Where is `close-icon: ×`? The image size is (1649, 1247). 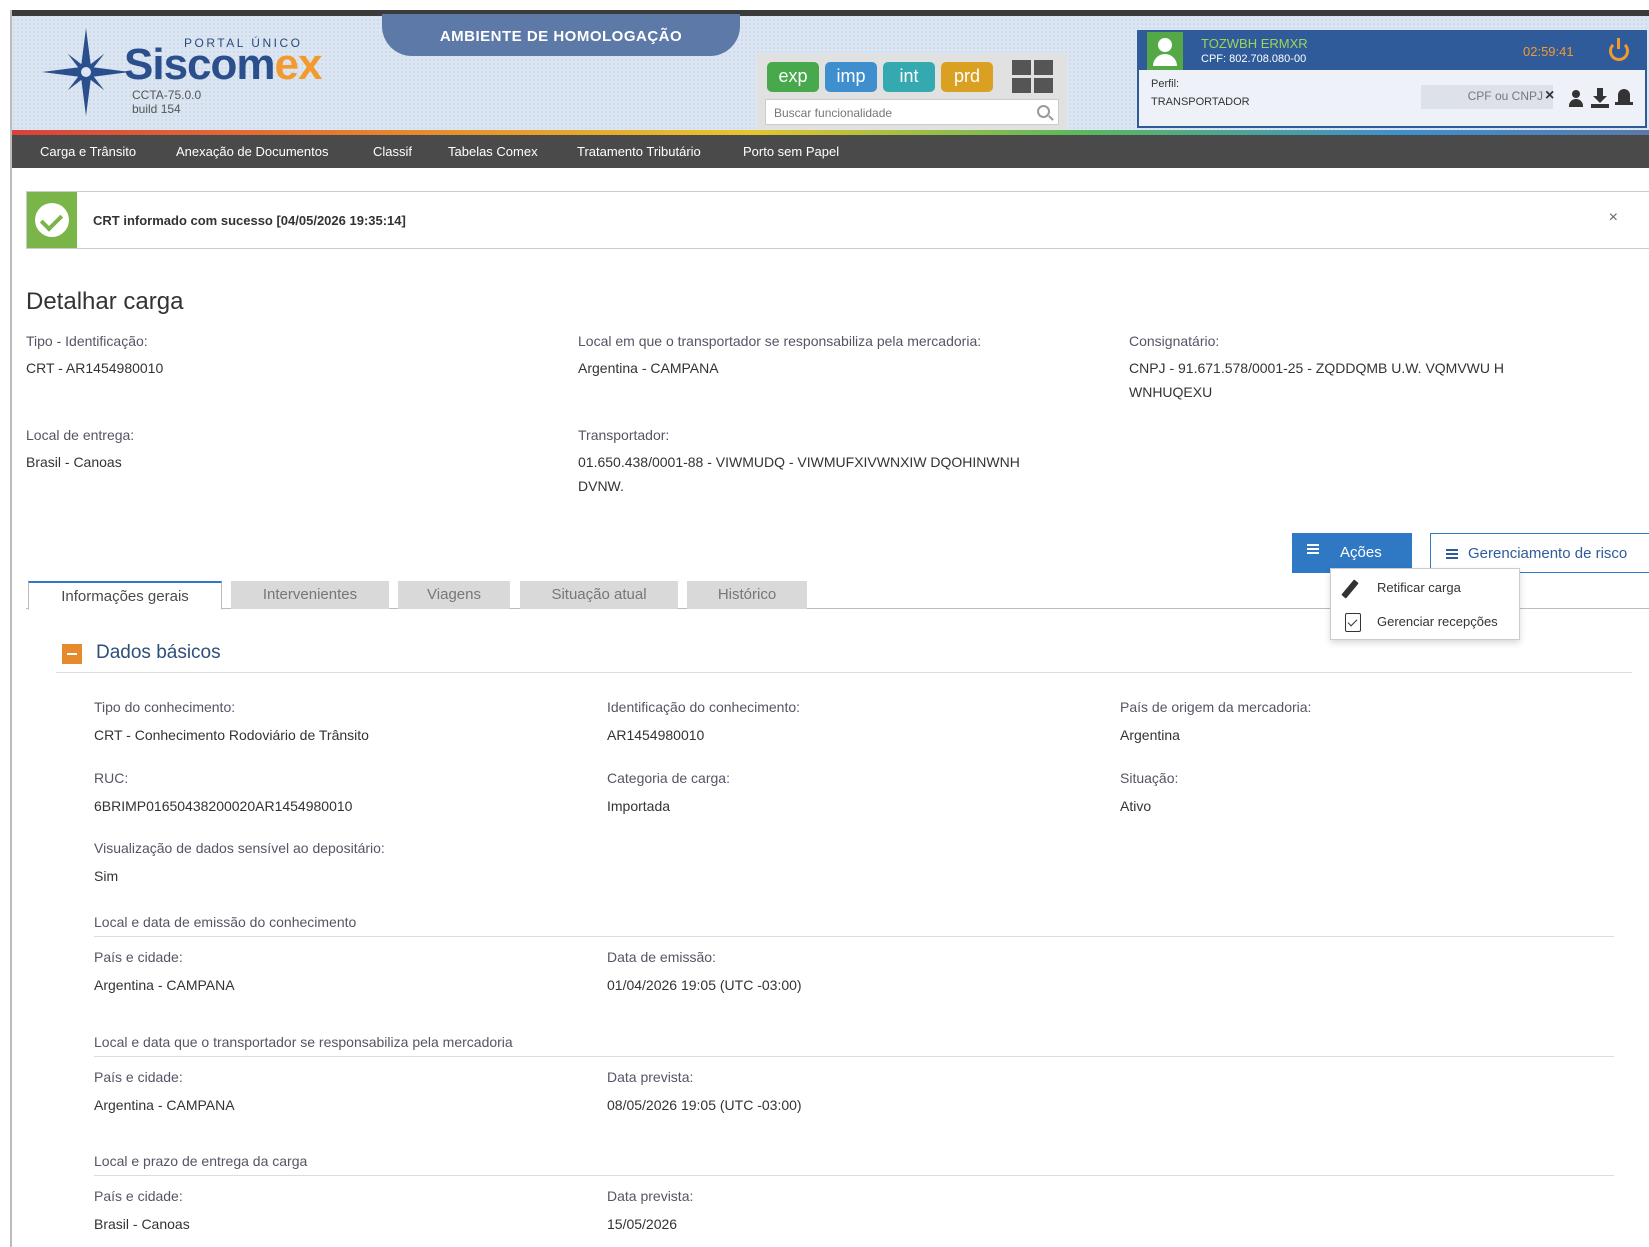 close-icon: × is located at coordinates (1549, 96).